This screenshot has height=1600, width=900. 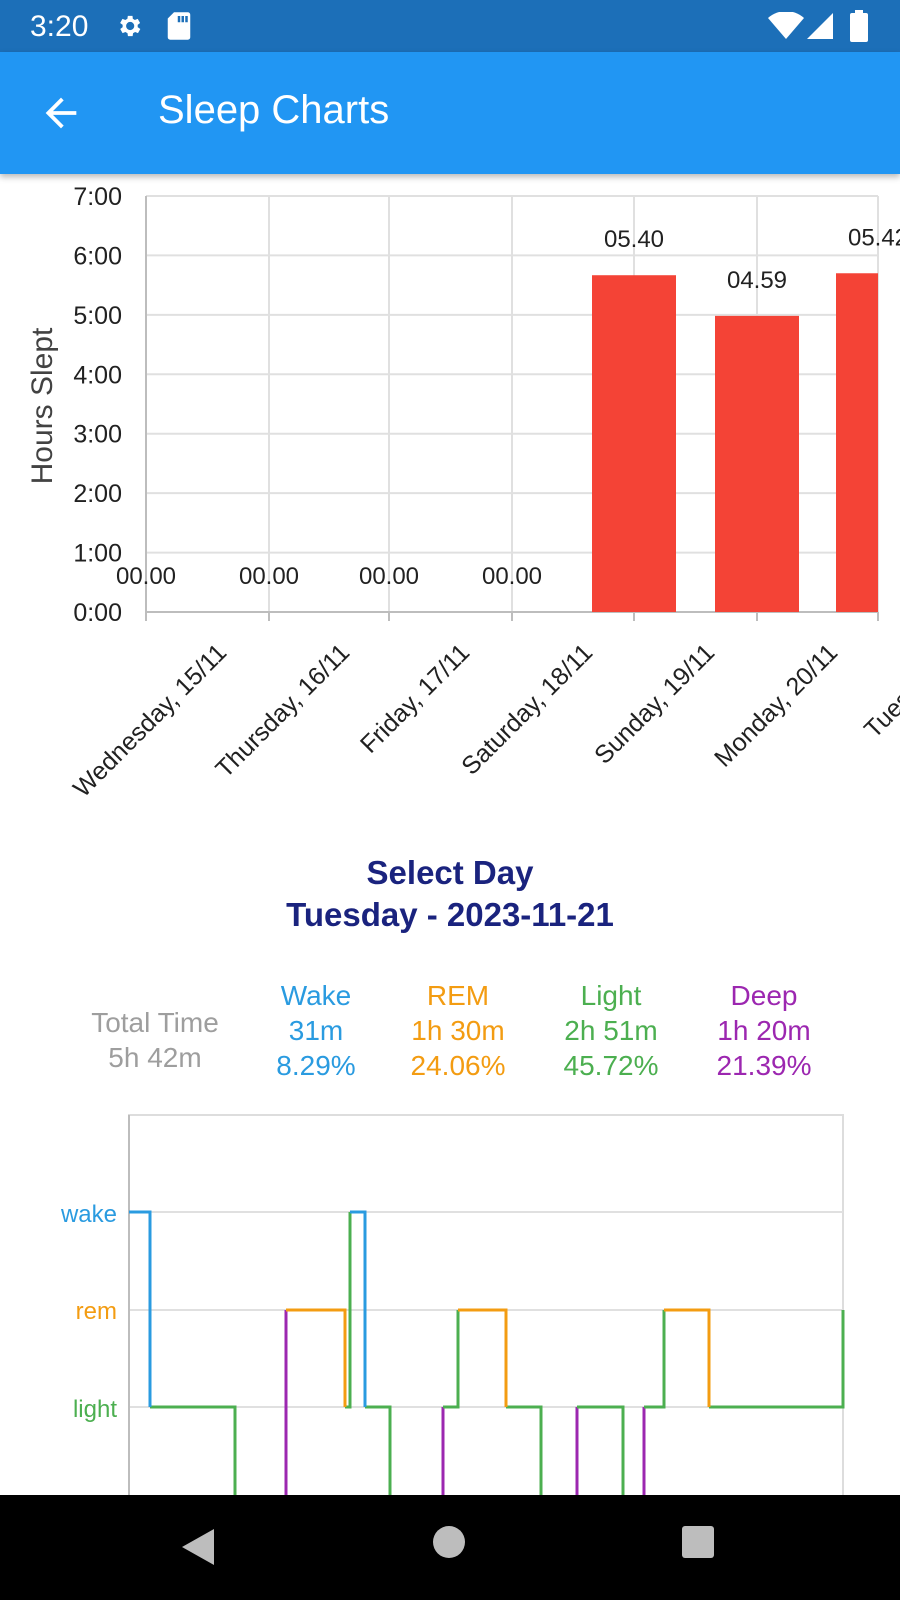 What do you see at coordinates (97, 435) in the screenshot?
I see `y-tick-label: 3:00` at bounding box center [97, 435].